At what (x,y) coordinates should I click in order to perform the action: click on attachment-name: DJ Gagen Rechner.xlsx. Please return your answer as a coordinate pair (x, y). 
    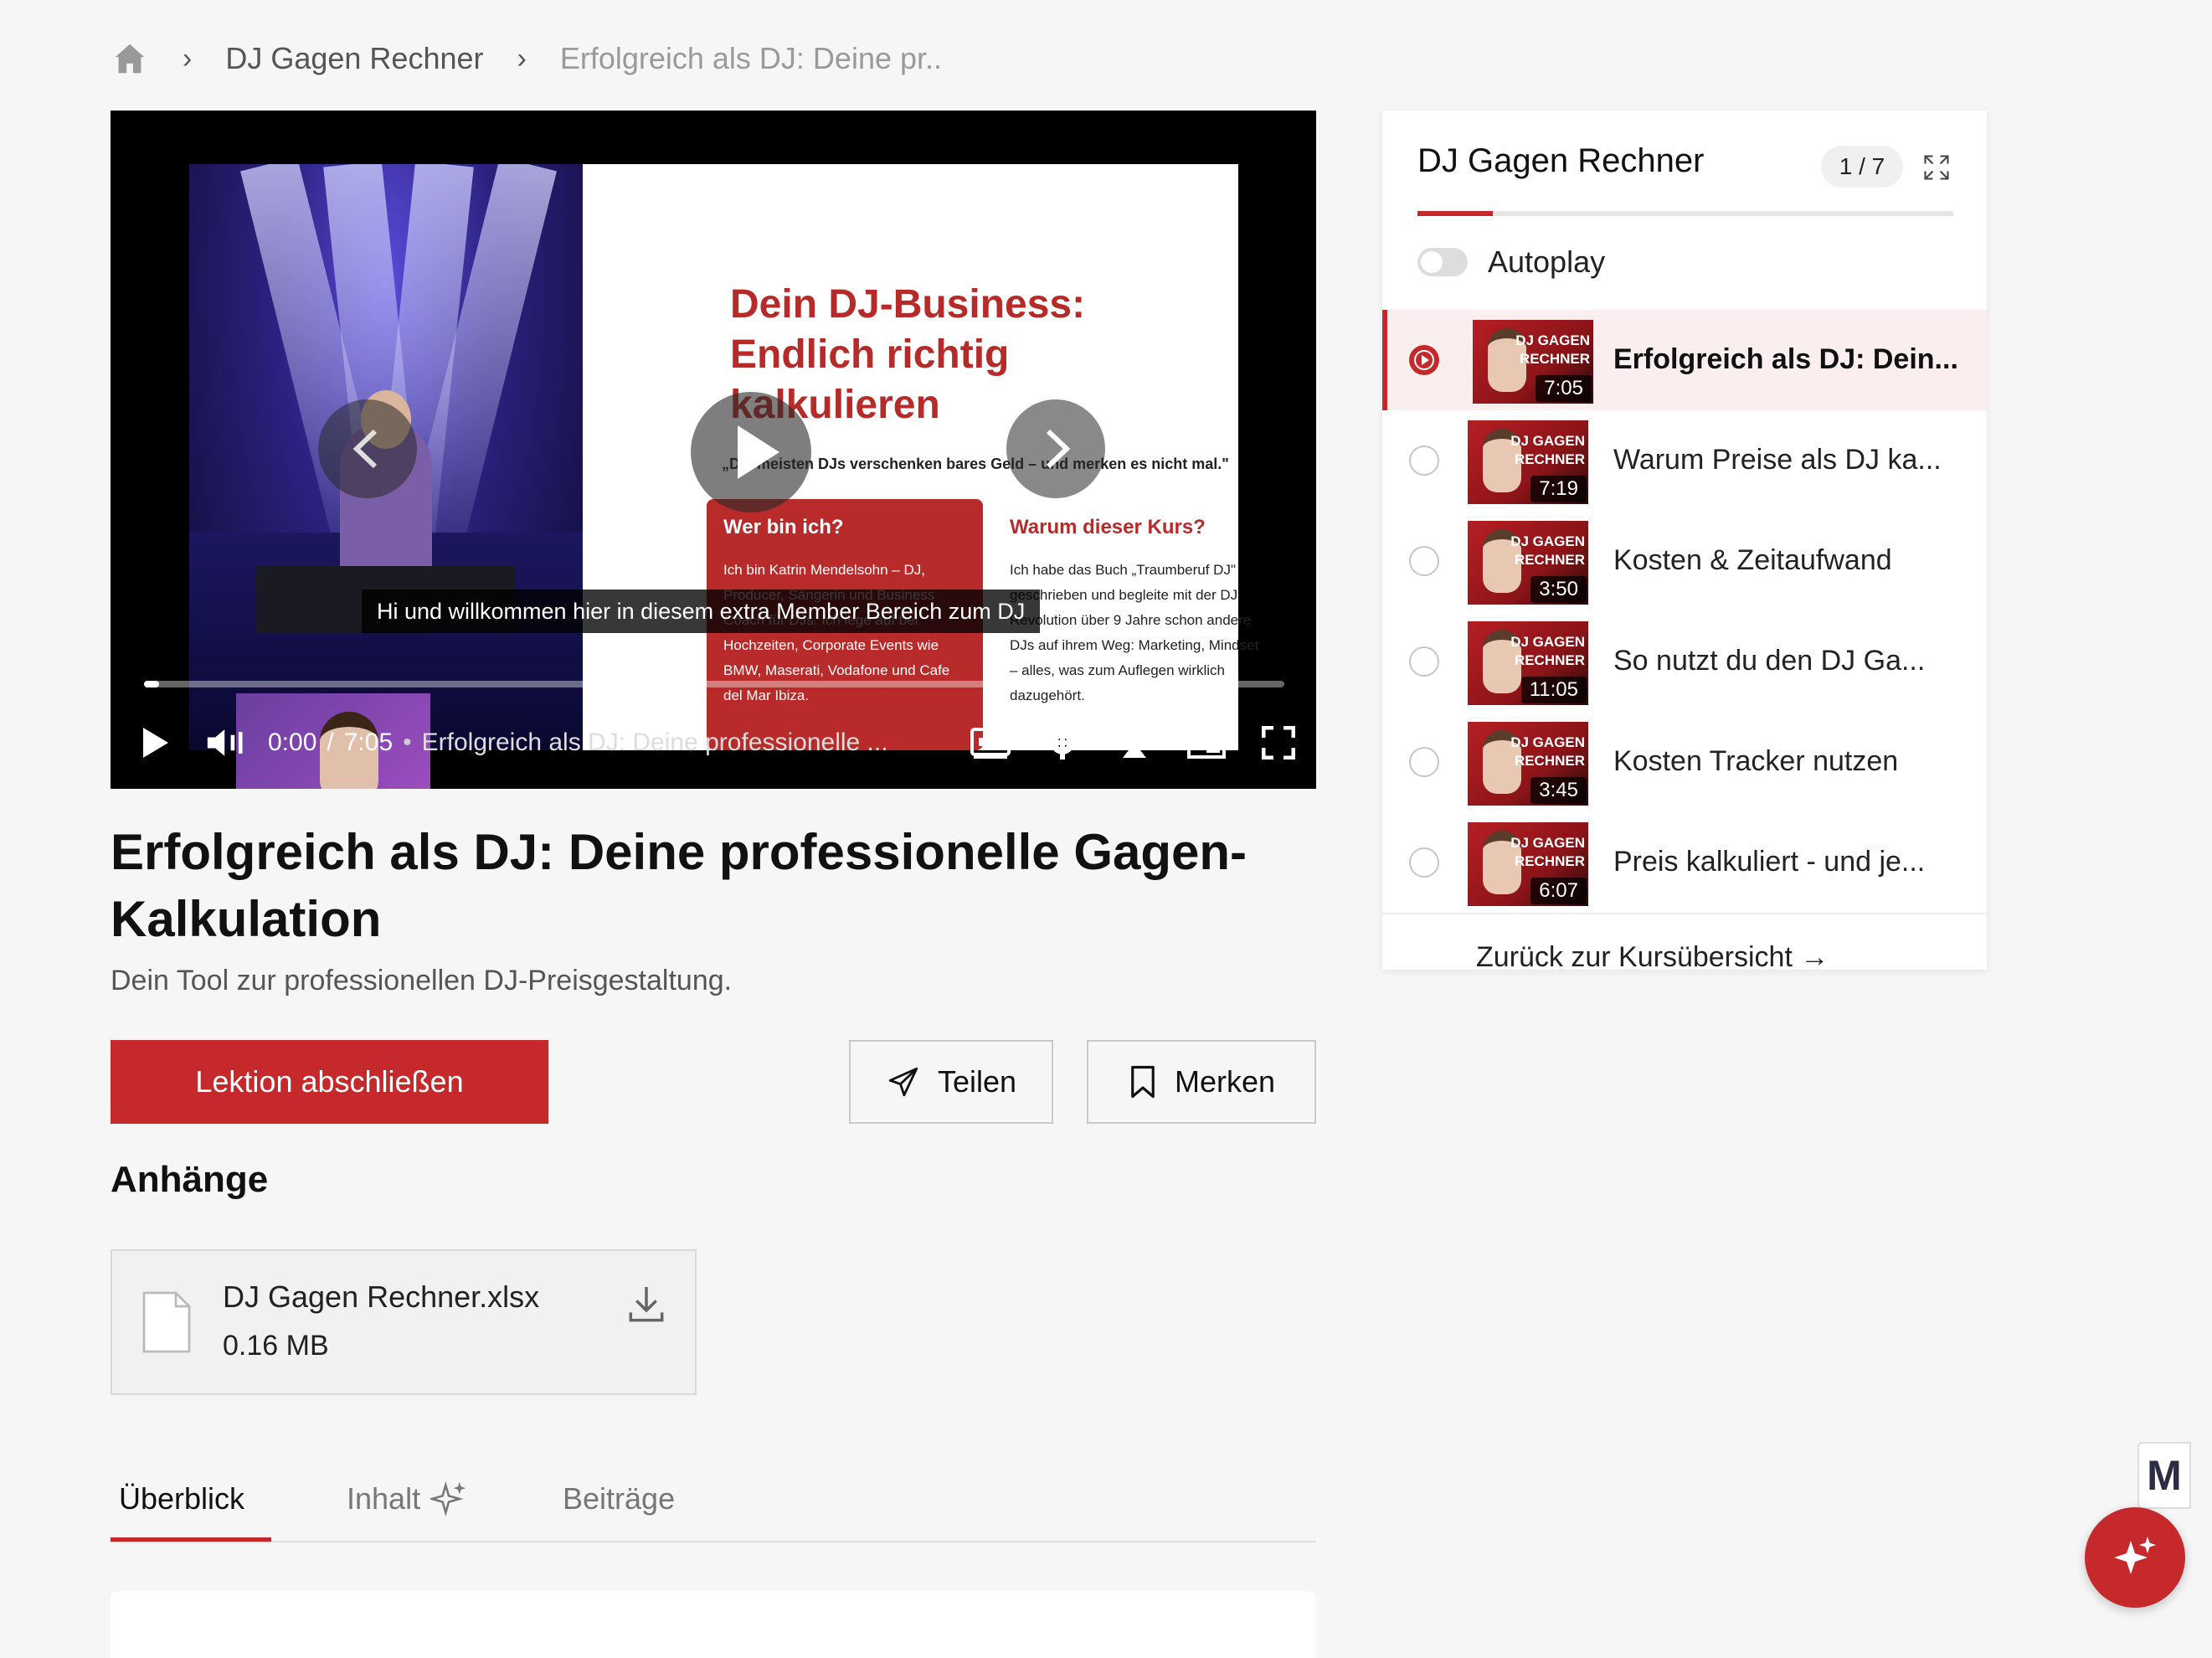
    Looking at the image, I should click on (381, 1297).